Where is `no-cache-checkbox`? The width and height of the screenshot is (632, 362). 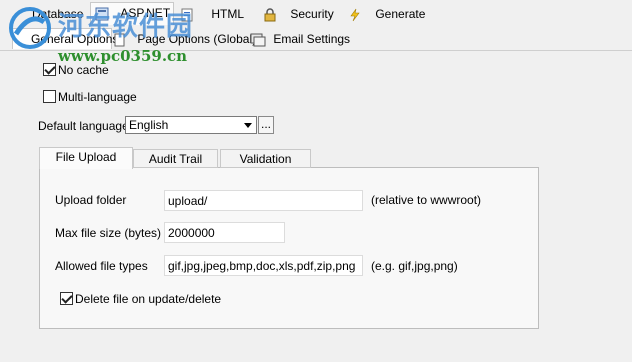 no-cache-checkbox is located at coordinates (49, 69).